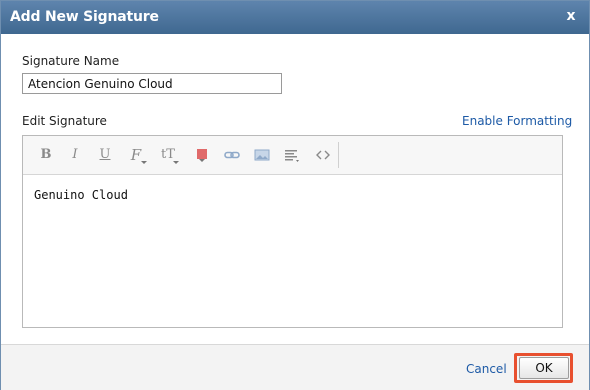 The image size is (590, 390). I want to click on cancel-link: Cancel, so click(486, 369).